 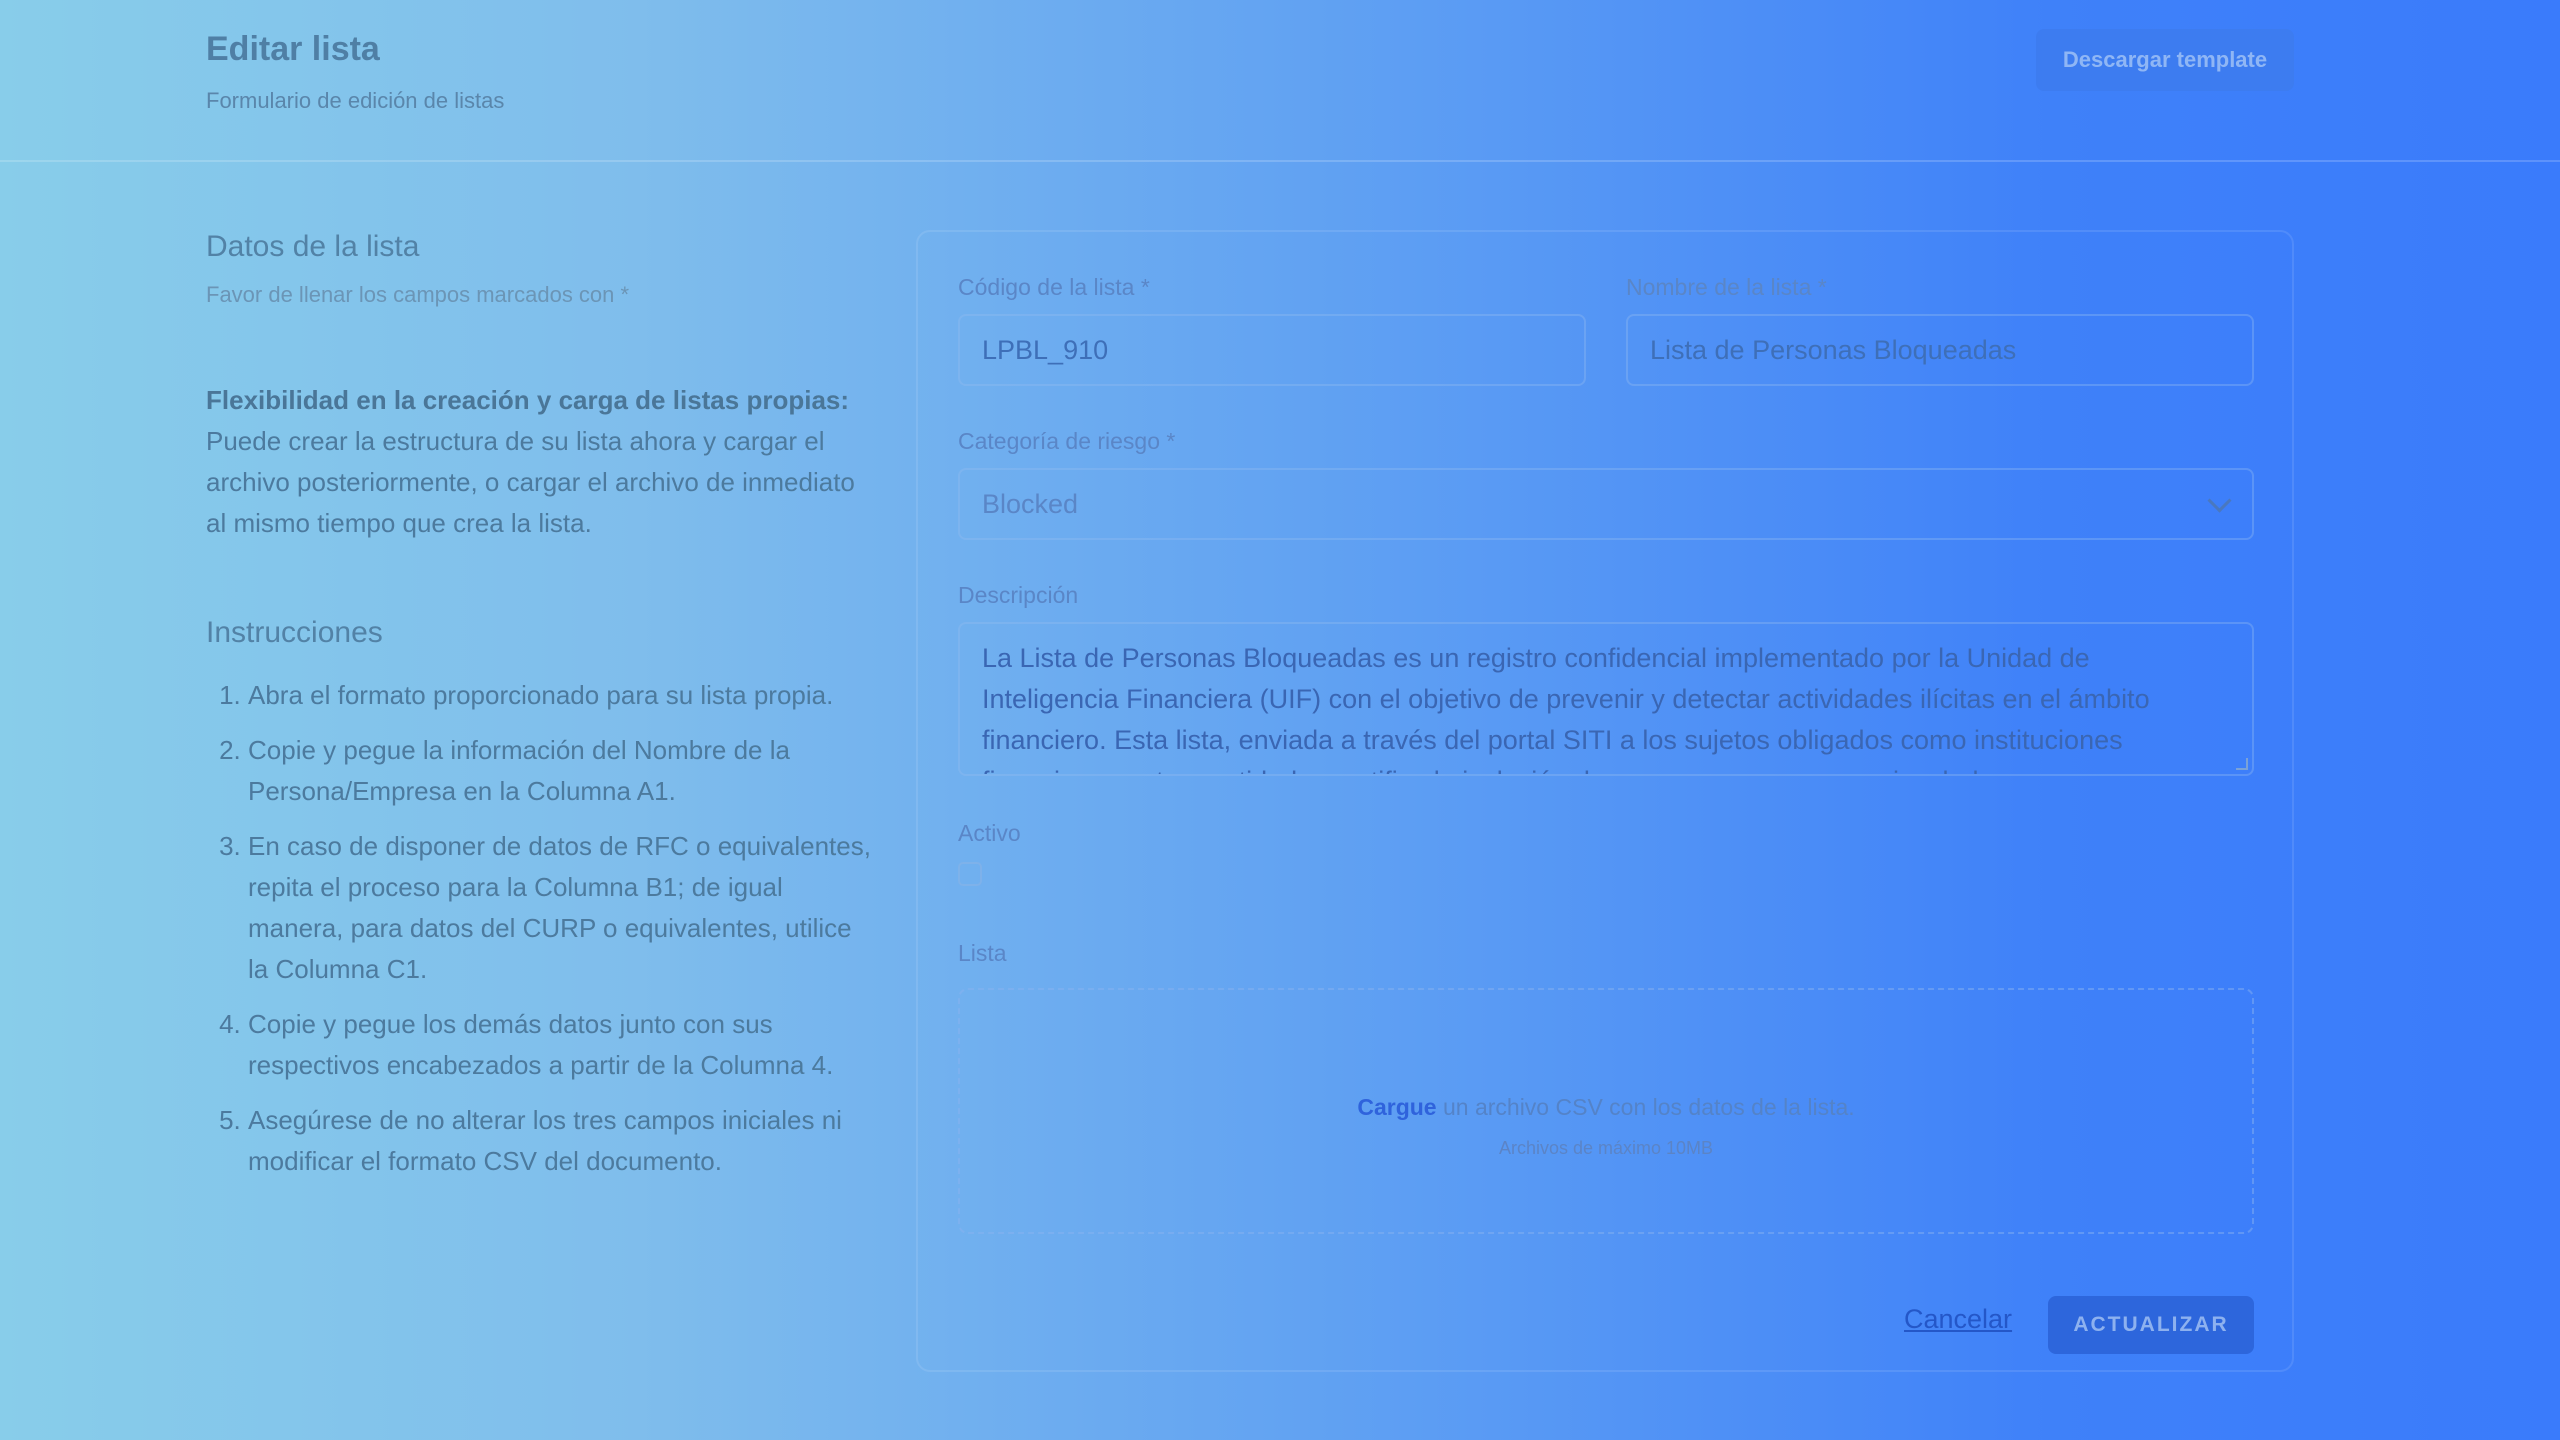 What do you see at coordinates (982, 953) in the screenshot?
I see `list-label: Lista` at bounding box center [982, 953].